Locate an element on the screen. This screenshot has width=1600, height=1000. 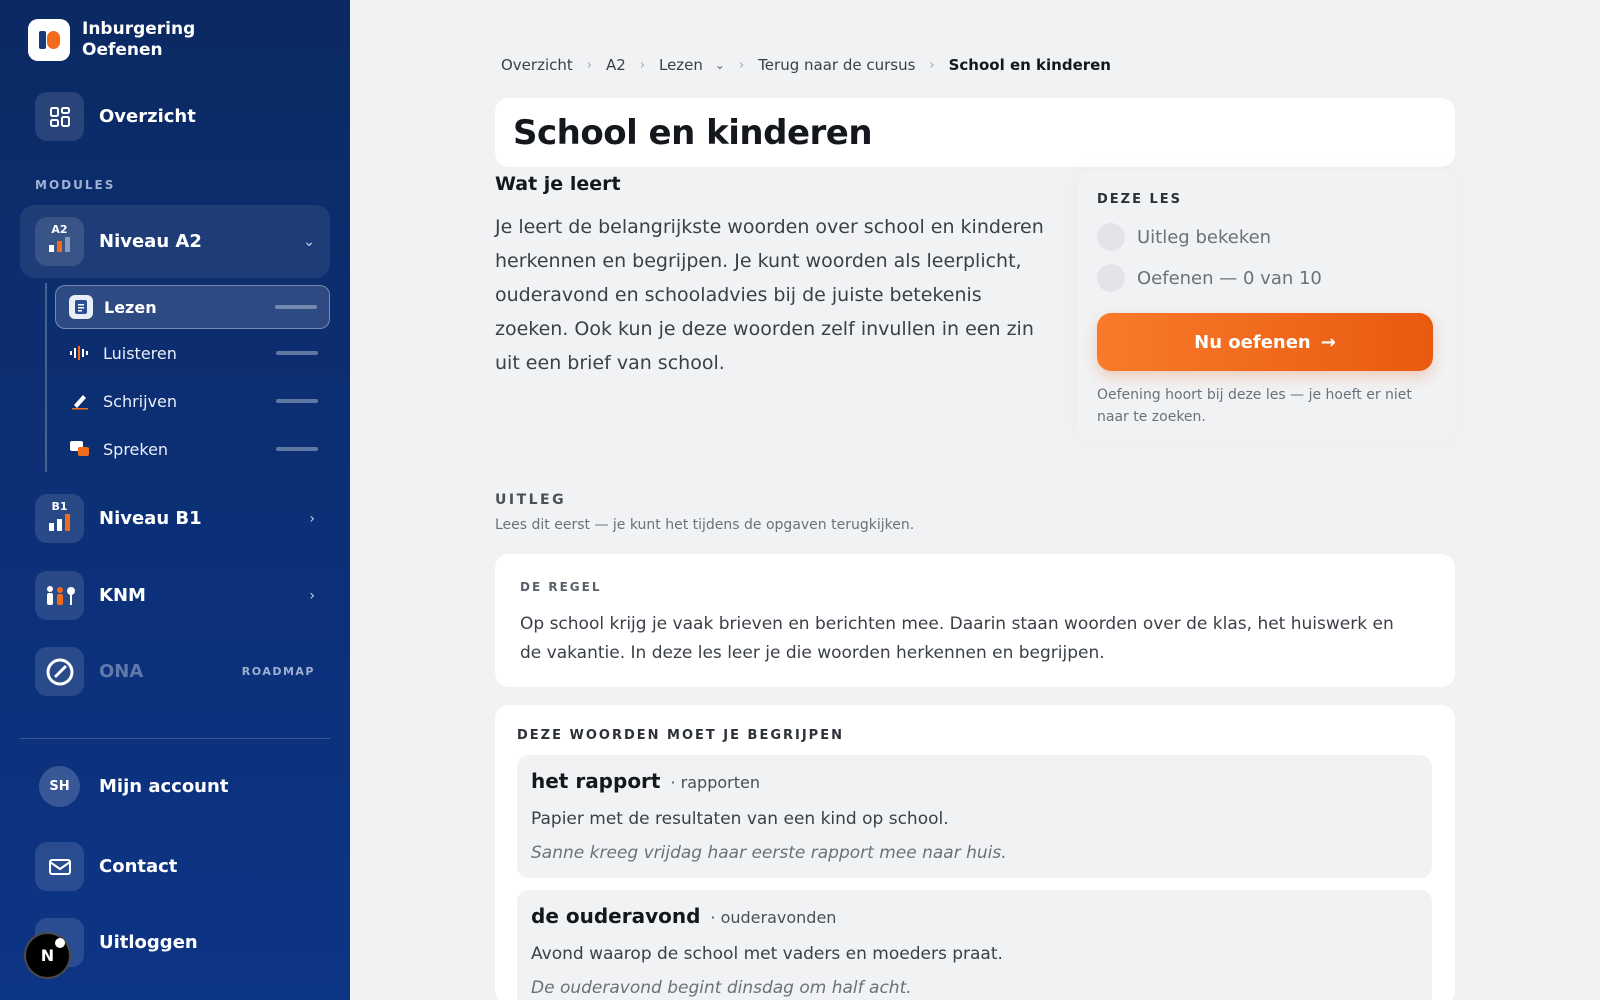
brand-name: Inburgering Oefenen is located at coordinates (139, 39).